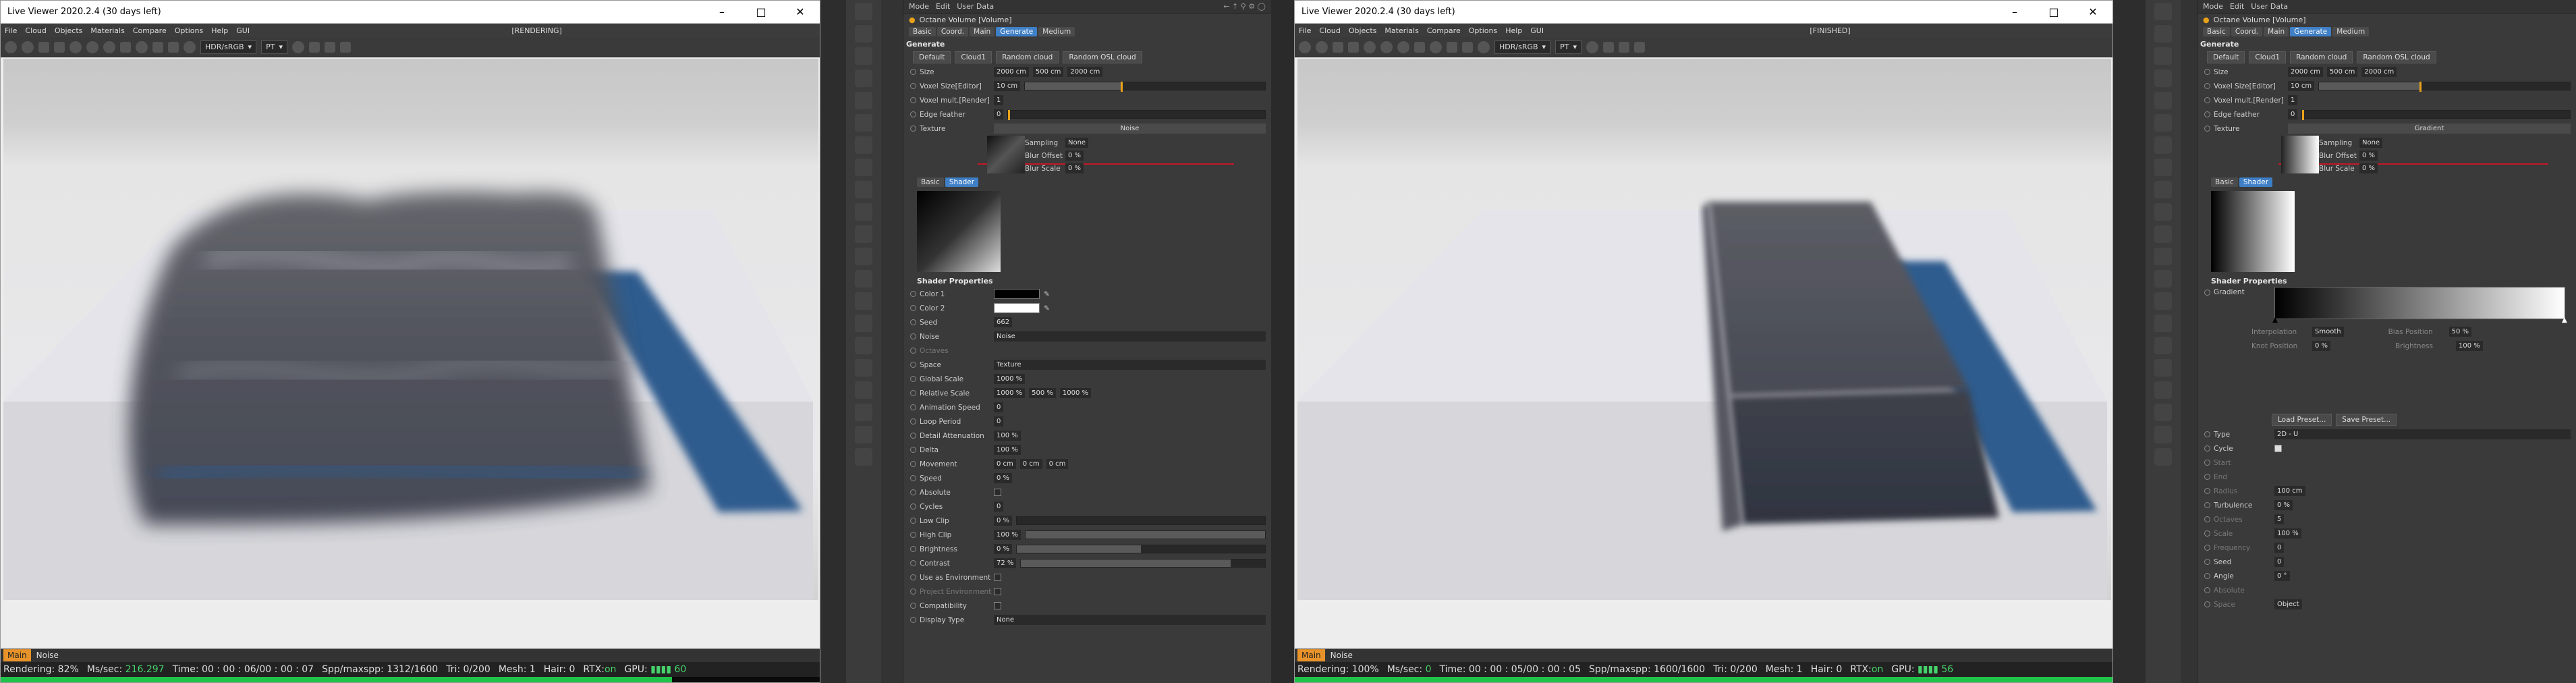  What do you see at coordinates (2321, 346) in the screenshot?
I see `knot-field: 0 %` at bounding box center [2321, 346].